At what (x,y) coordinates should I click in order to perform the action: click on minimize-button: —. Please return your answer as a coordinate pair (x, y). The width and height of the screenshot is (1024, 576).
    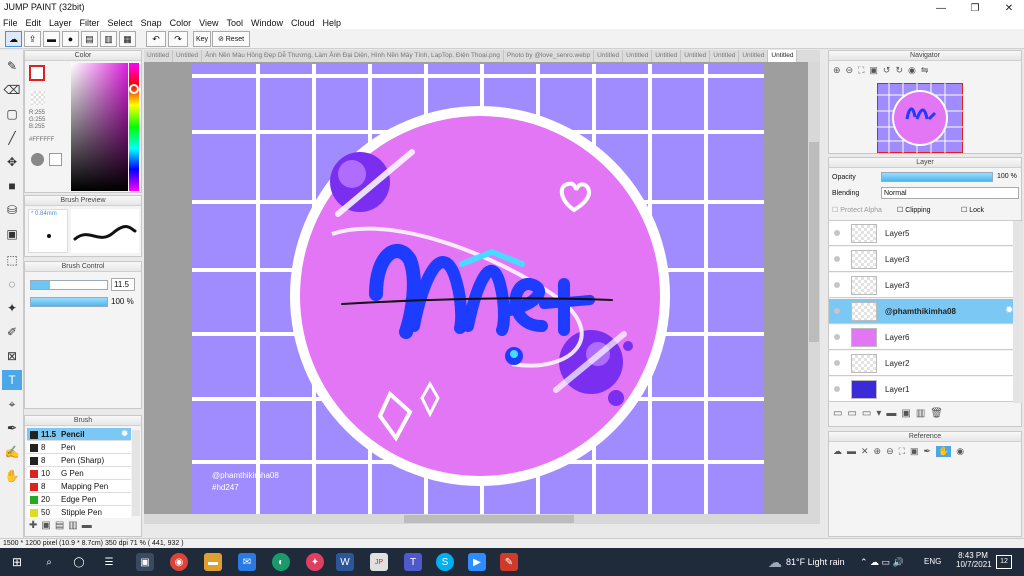
    Looking at the image, I should click on (941, 8).